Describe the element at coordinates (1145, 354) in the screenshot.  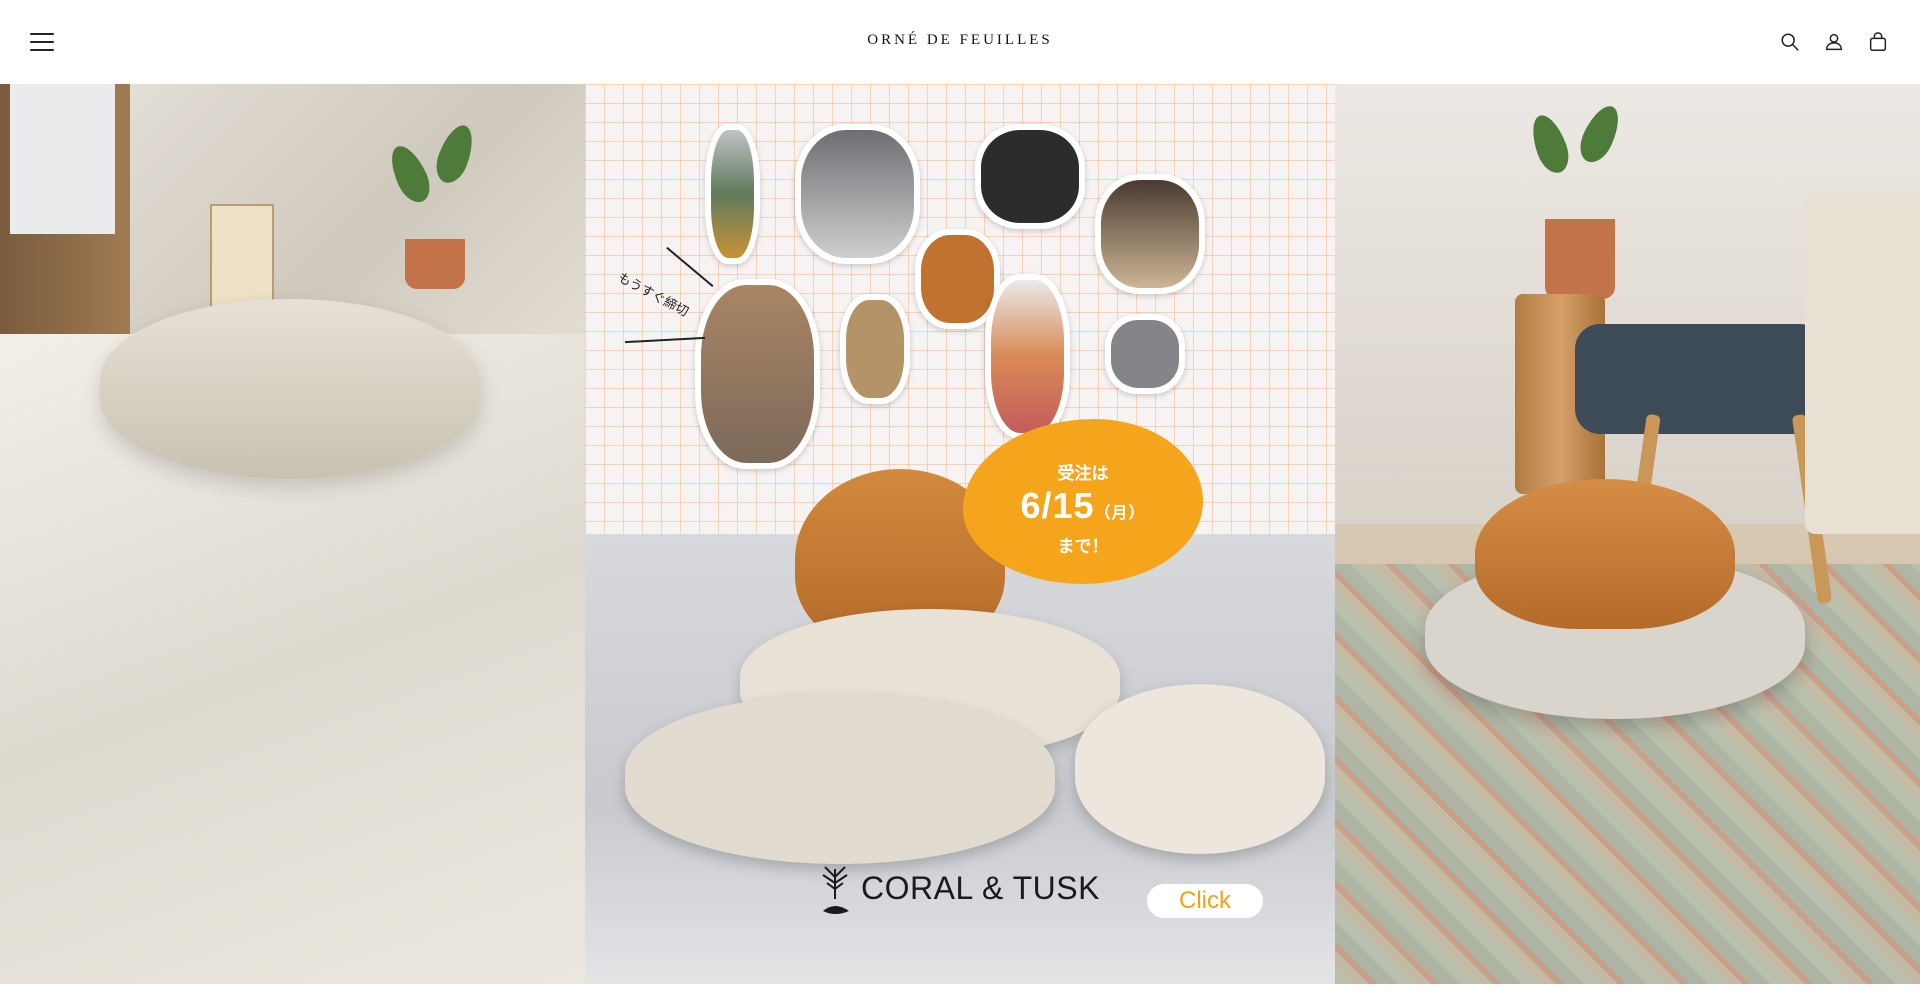
I see `grey-cat-sticker` at that location.